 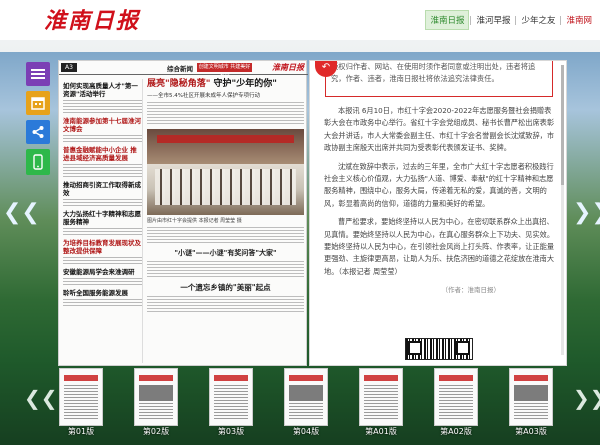 I want to click on strip-next-arrow-icon: ❯❯, so click(x=586, y=398).